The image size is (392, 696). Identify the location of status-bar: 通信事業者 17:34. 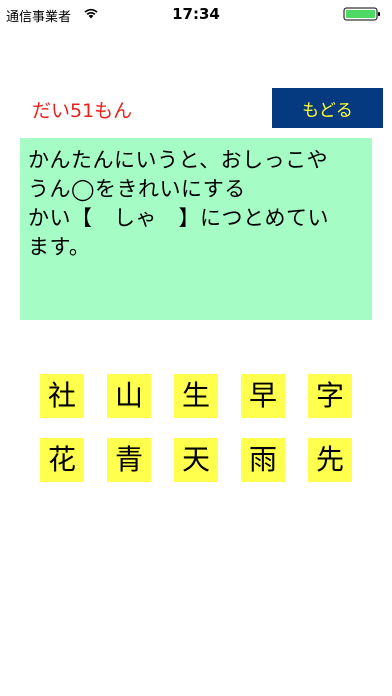
(196, 14).